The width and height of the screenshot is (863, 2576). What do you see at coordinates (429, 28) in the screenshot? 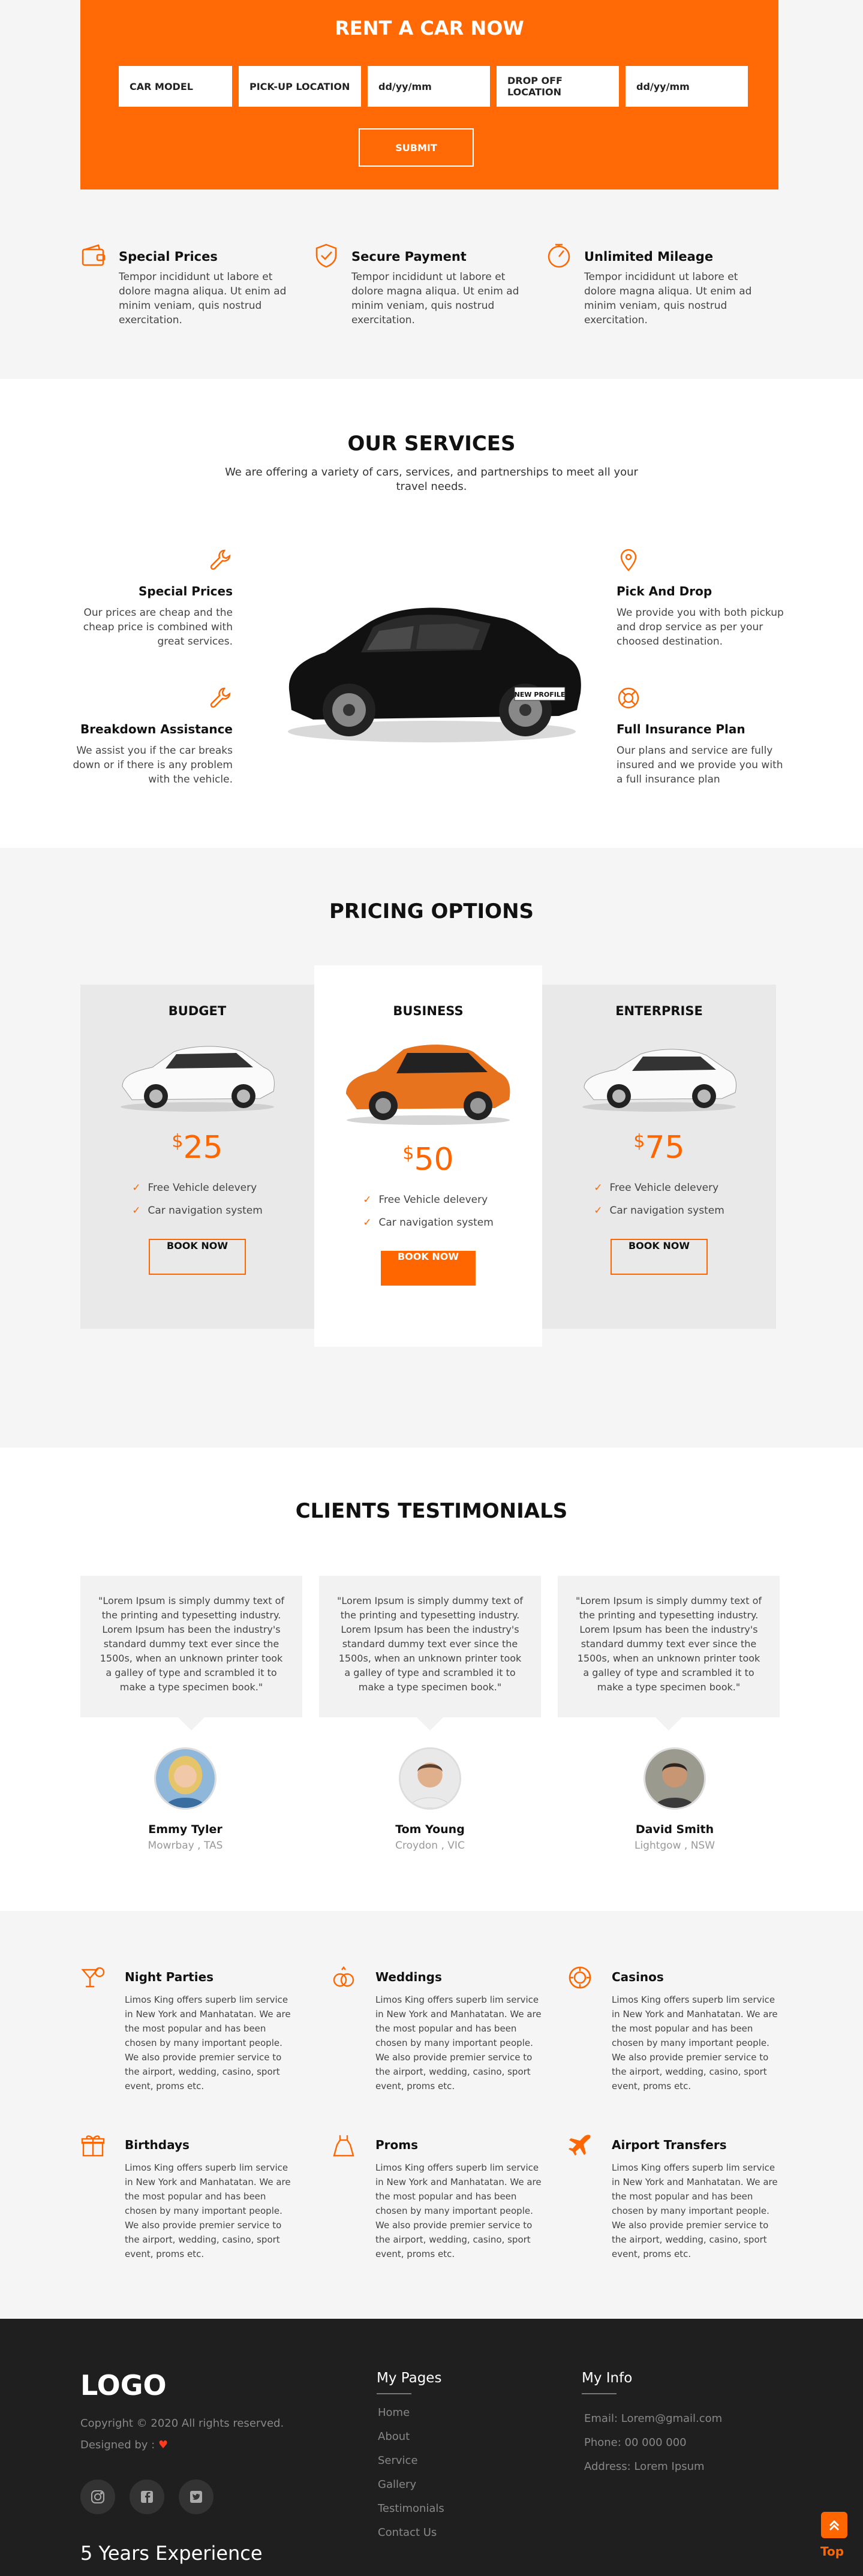
I see `booking-title: RENT A CAR NOW` at bounding box center [429, 28].